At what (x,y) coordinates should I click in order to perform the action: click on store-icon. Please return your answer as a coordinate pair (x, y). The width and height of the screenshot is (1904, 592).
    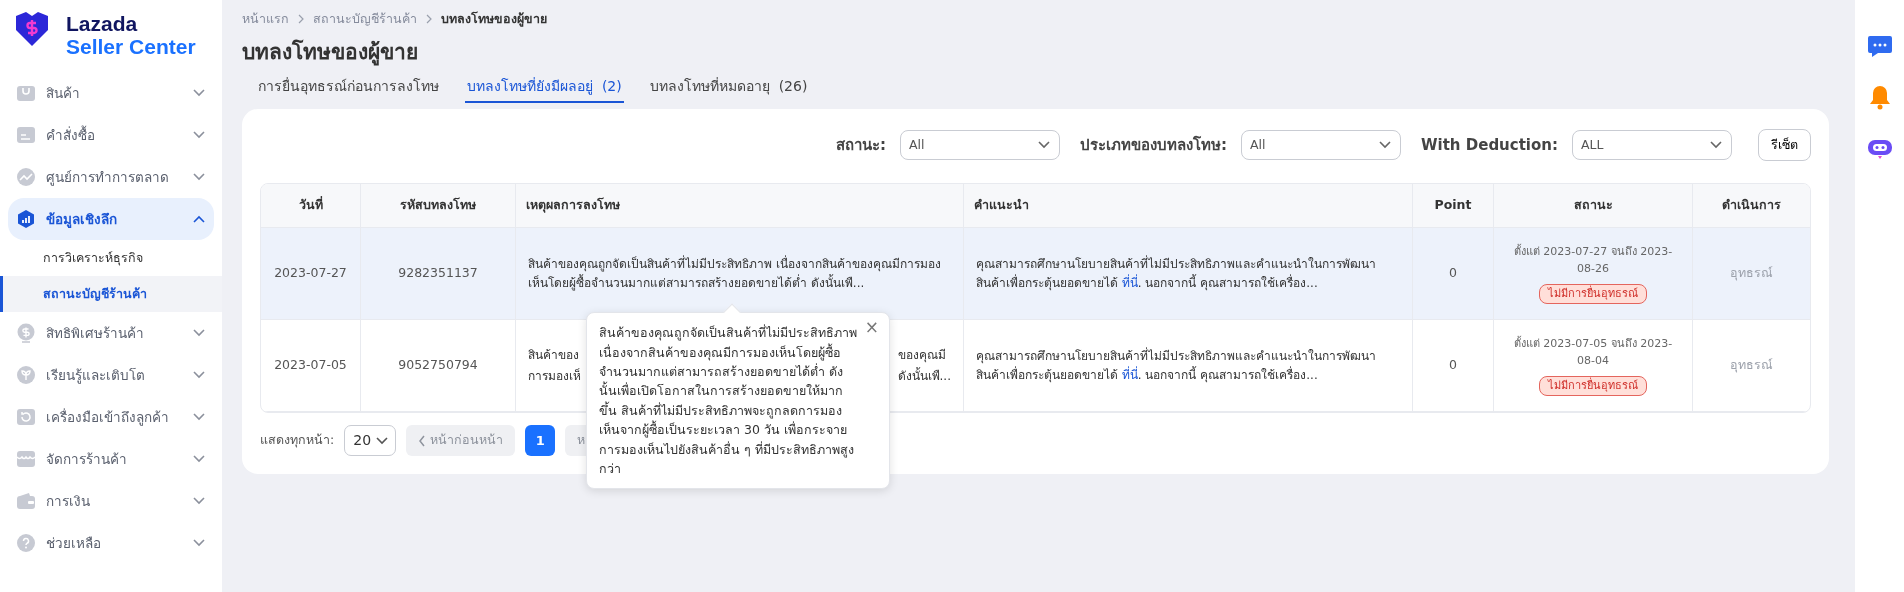
    Looking at the image, I should click on (26, 459).